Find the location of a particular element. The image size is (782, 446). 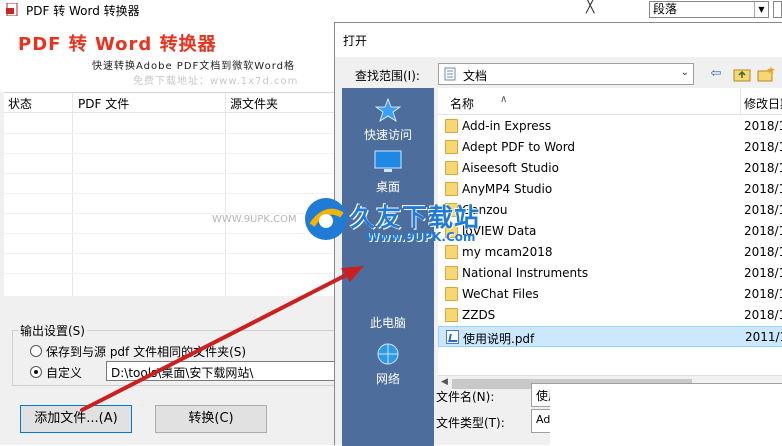

place-quick-access: 快速访问 is located at coordinates (388, 120).